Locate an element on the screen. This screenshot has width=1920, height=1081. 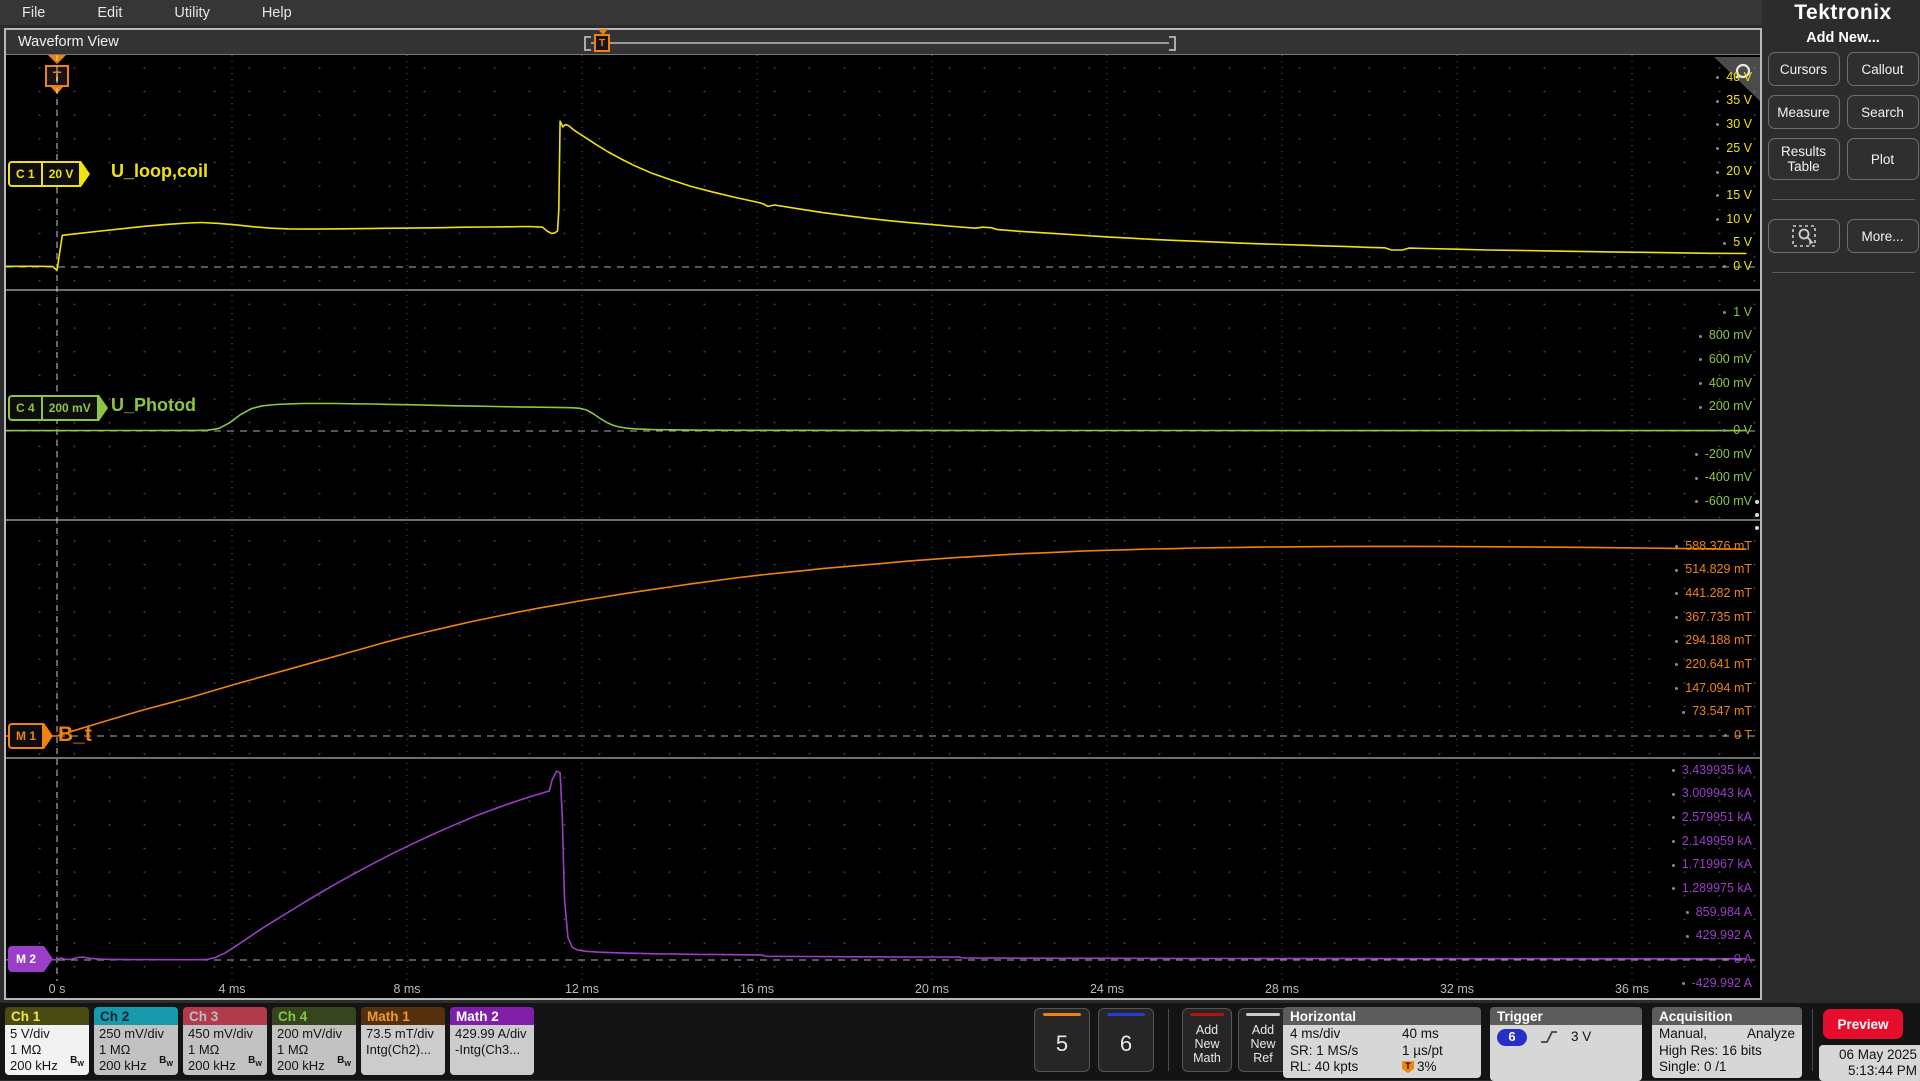
ytick-math2: 1.719967 kA is located at coordinates (1711, 864).